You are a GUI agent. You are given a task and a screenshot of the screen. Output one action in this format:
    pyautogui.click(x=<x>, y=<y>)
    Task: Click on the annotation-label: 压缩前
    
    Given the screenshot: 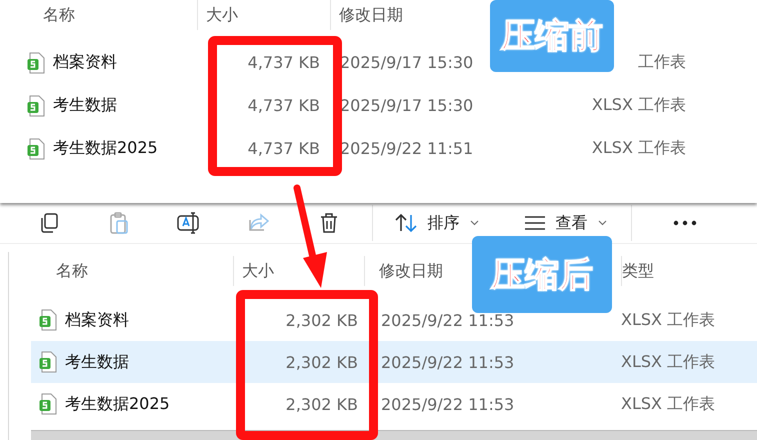 What is the action you would take?
    pyautogui.click(x=552, y=36)
    